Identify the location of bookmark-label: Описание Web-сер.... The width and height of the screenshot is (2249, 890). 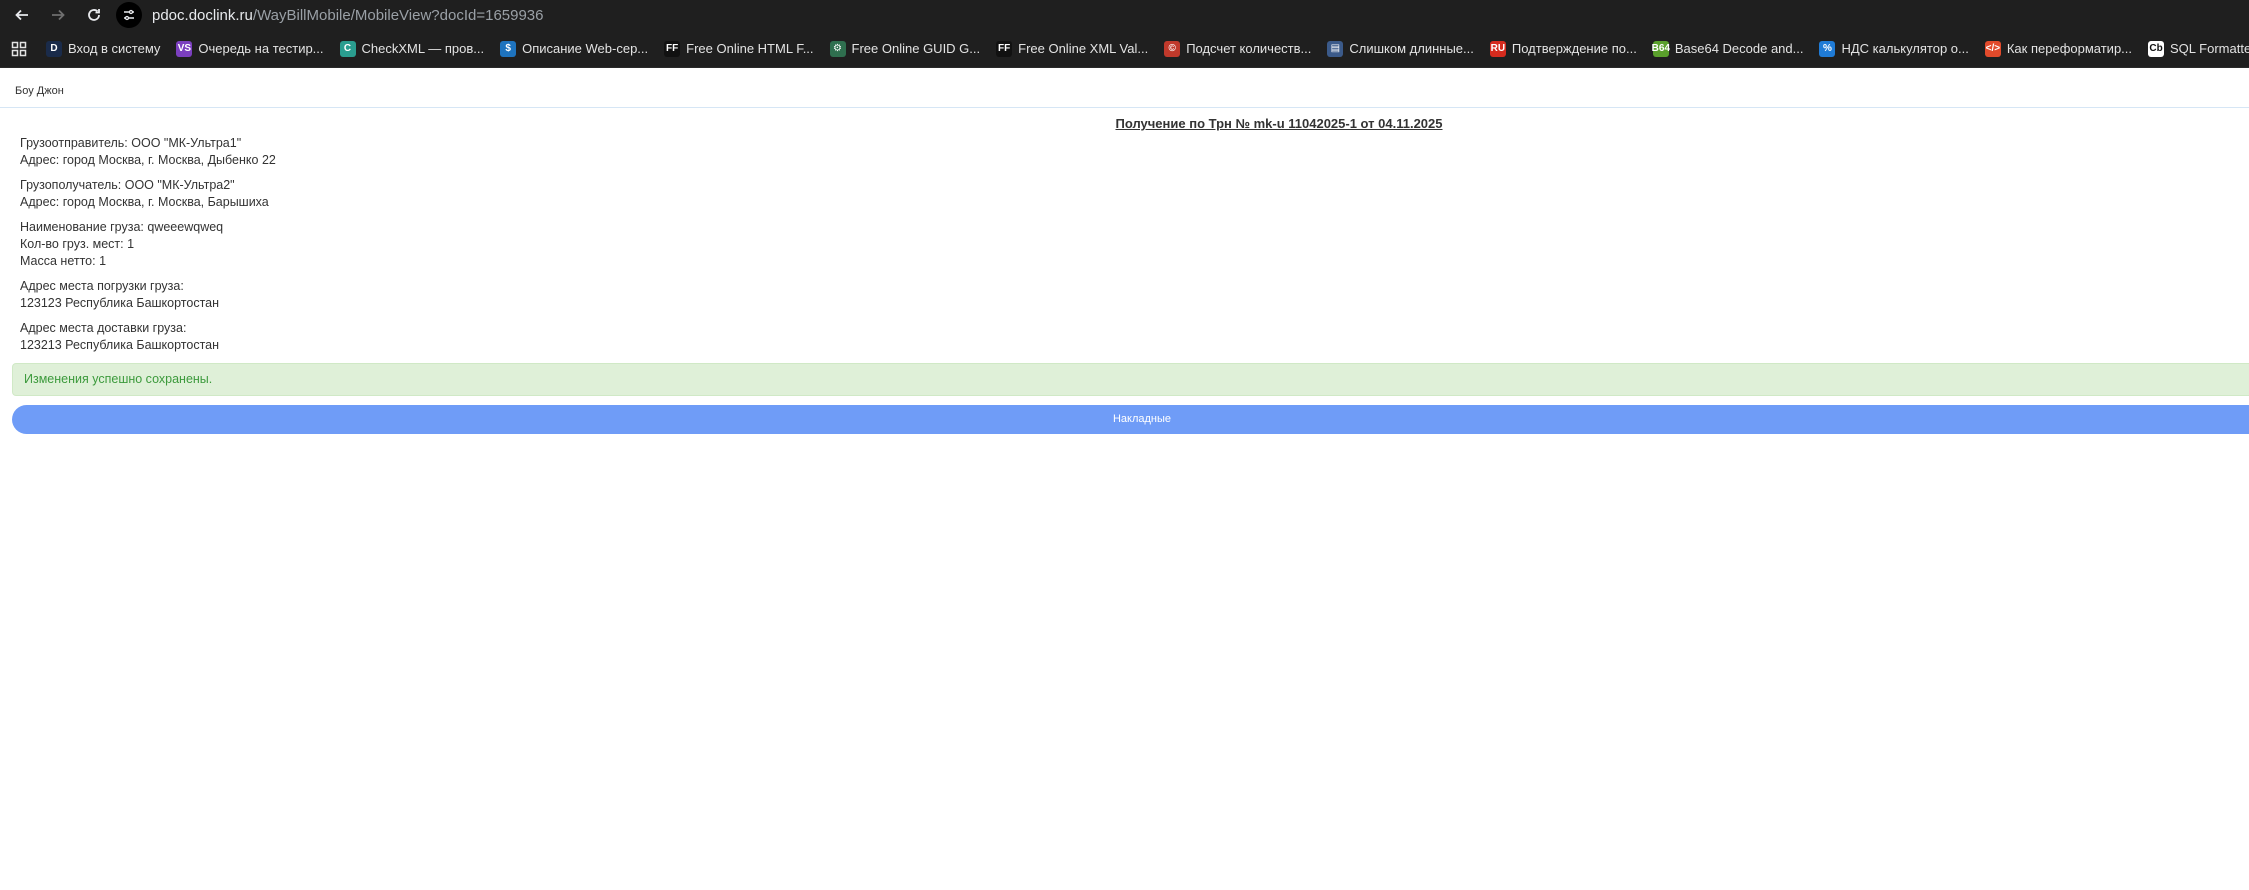
(585, 48).